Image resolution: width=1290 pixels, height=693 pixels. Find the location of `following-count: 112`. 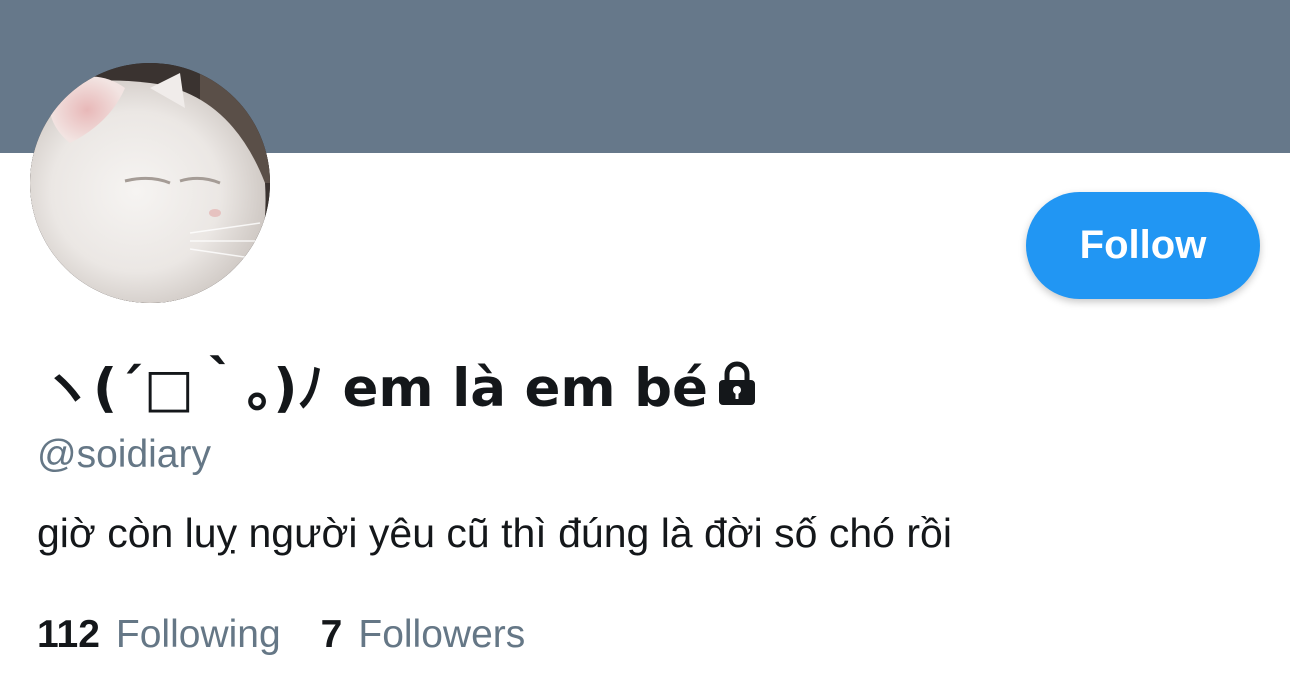

following-count: 112 is located at coordinates (68, 634).